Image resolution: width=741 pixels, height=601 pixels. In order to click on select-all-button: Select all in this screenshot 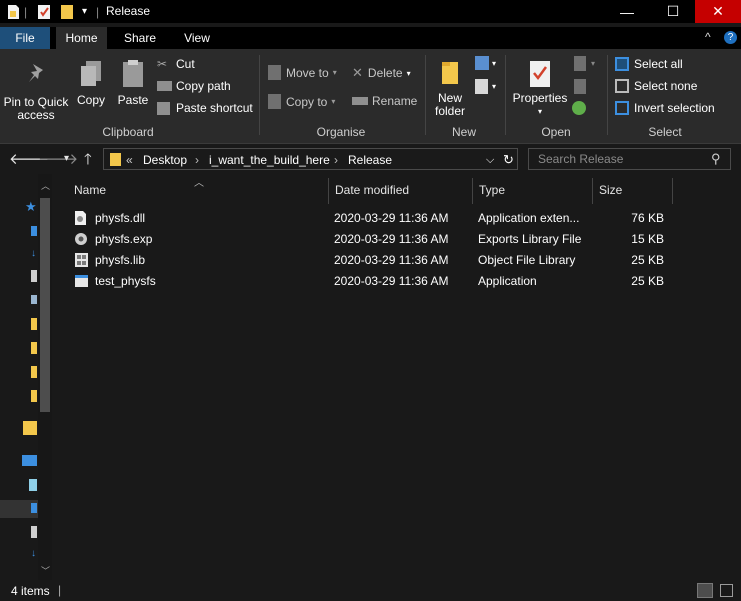, I will do `click(649, 64)`.